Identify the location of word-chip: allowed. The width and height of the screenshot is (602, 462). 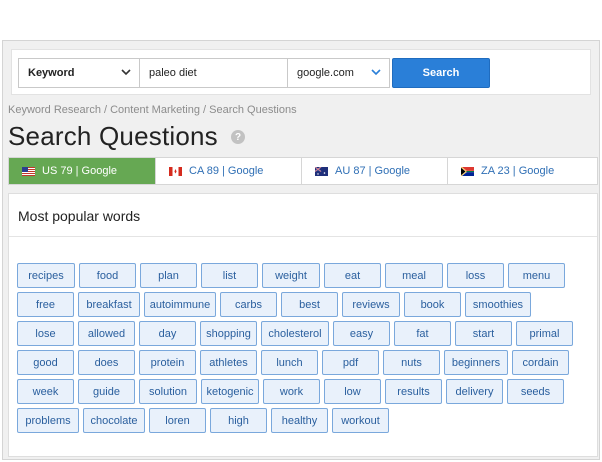
(106, 333).